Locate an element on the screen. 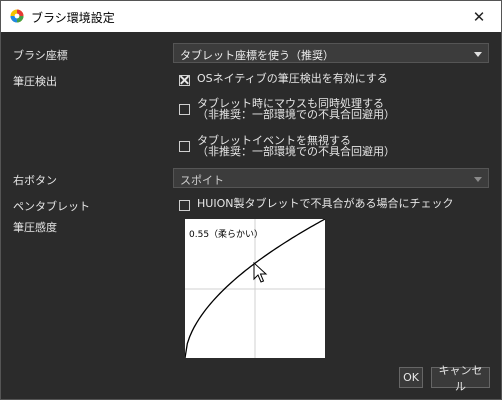  close-button: ✕ is located at coordinates (479, 16).